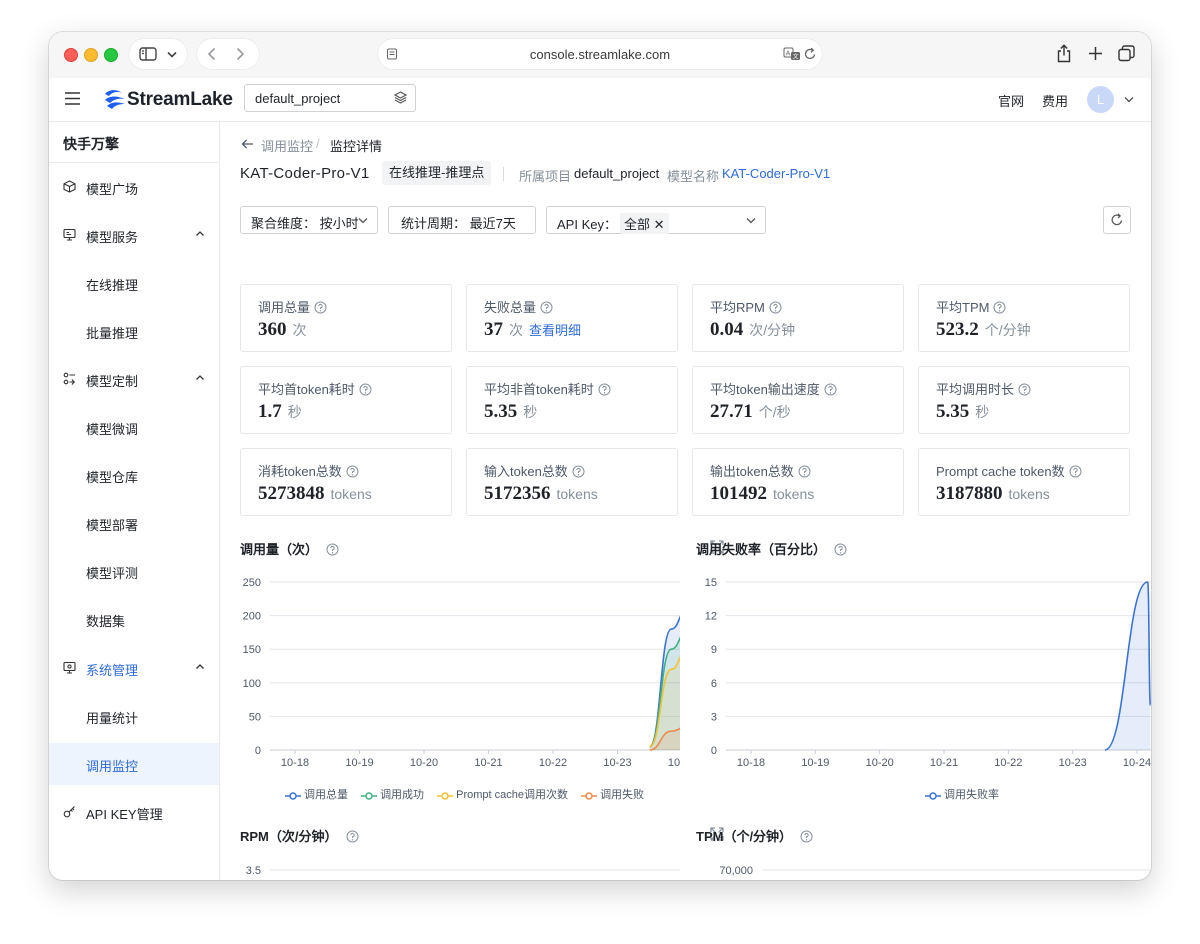 Image resolution: width=1200 pixels, height=944 pixels. I want to click on y-tick-label: 9, so click(714, 650).